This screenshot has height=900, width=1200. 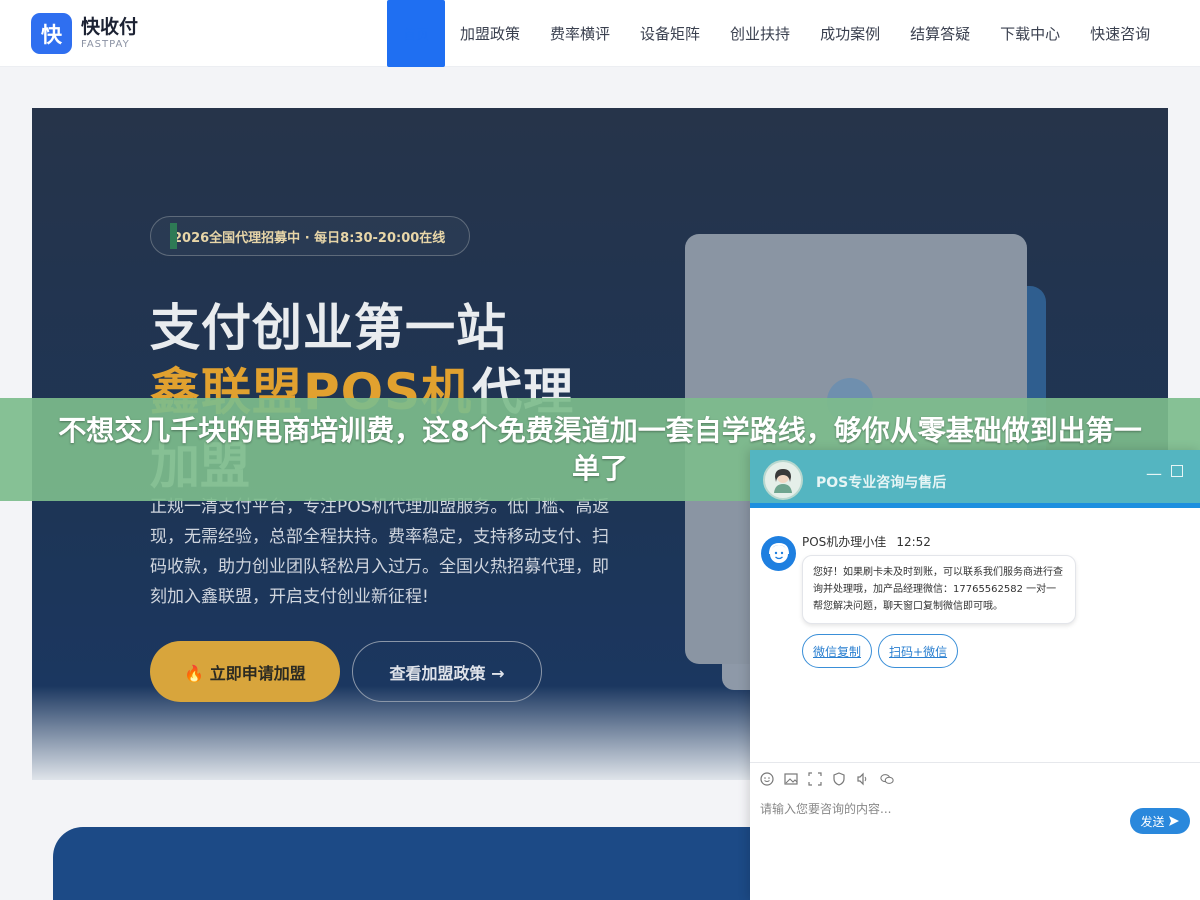 What do you see at coordinates (887, 779) in the screenshot?
I see `wechat-icon` at bounding box center [887, 779].